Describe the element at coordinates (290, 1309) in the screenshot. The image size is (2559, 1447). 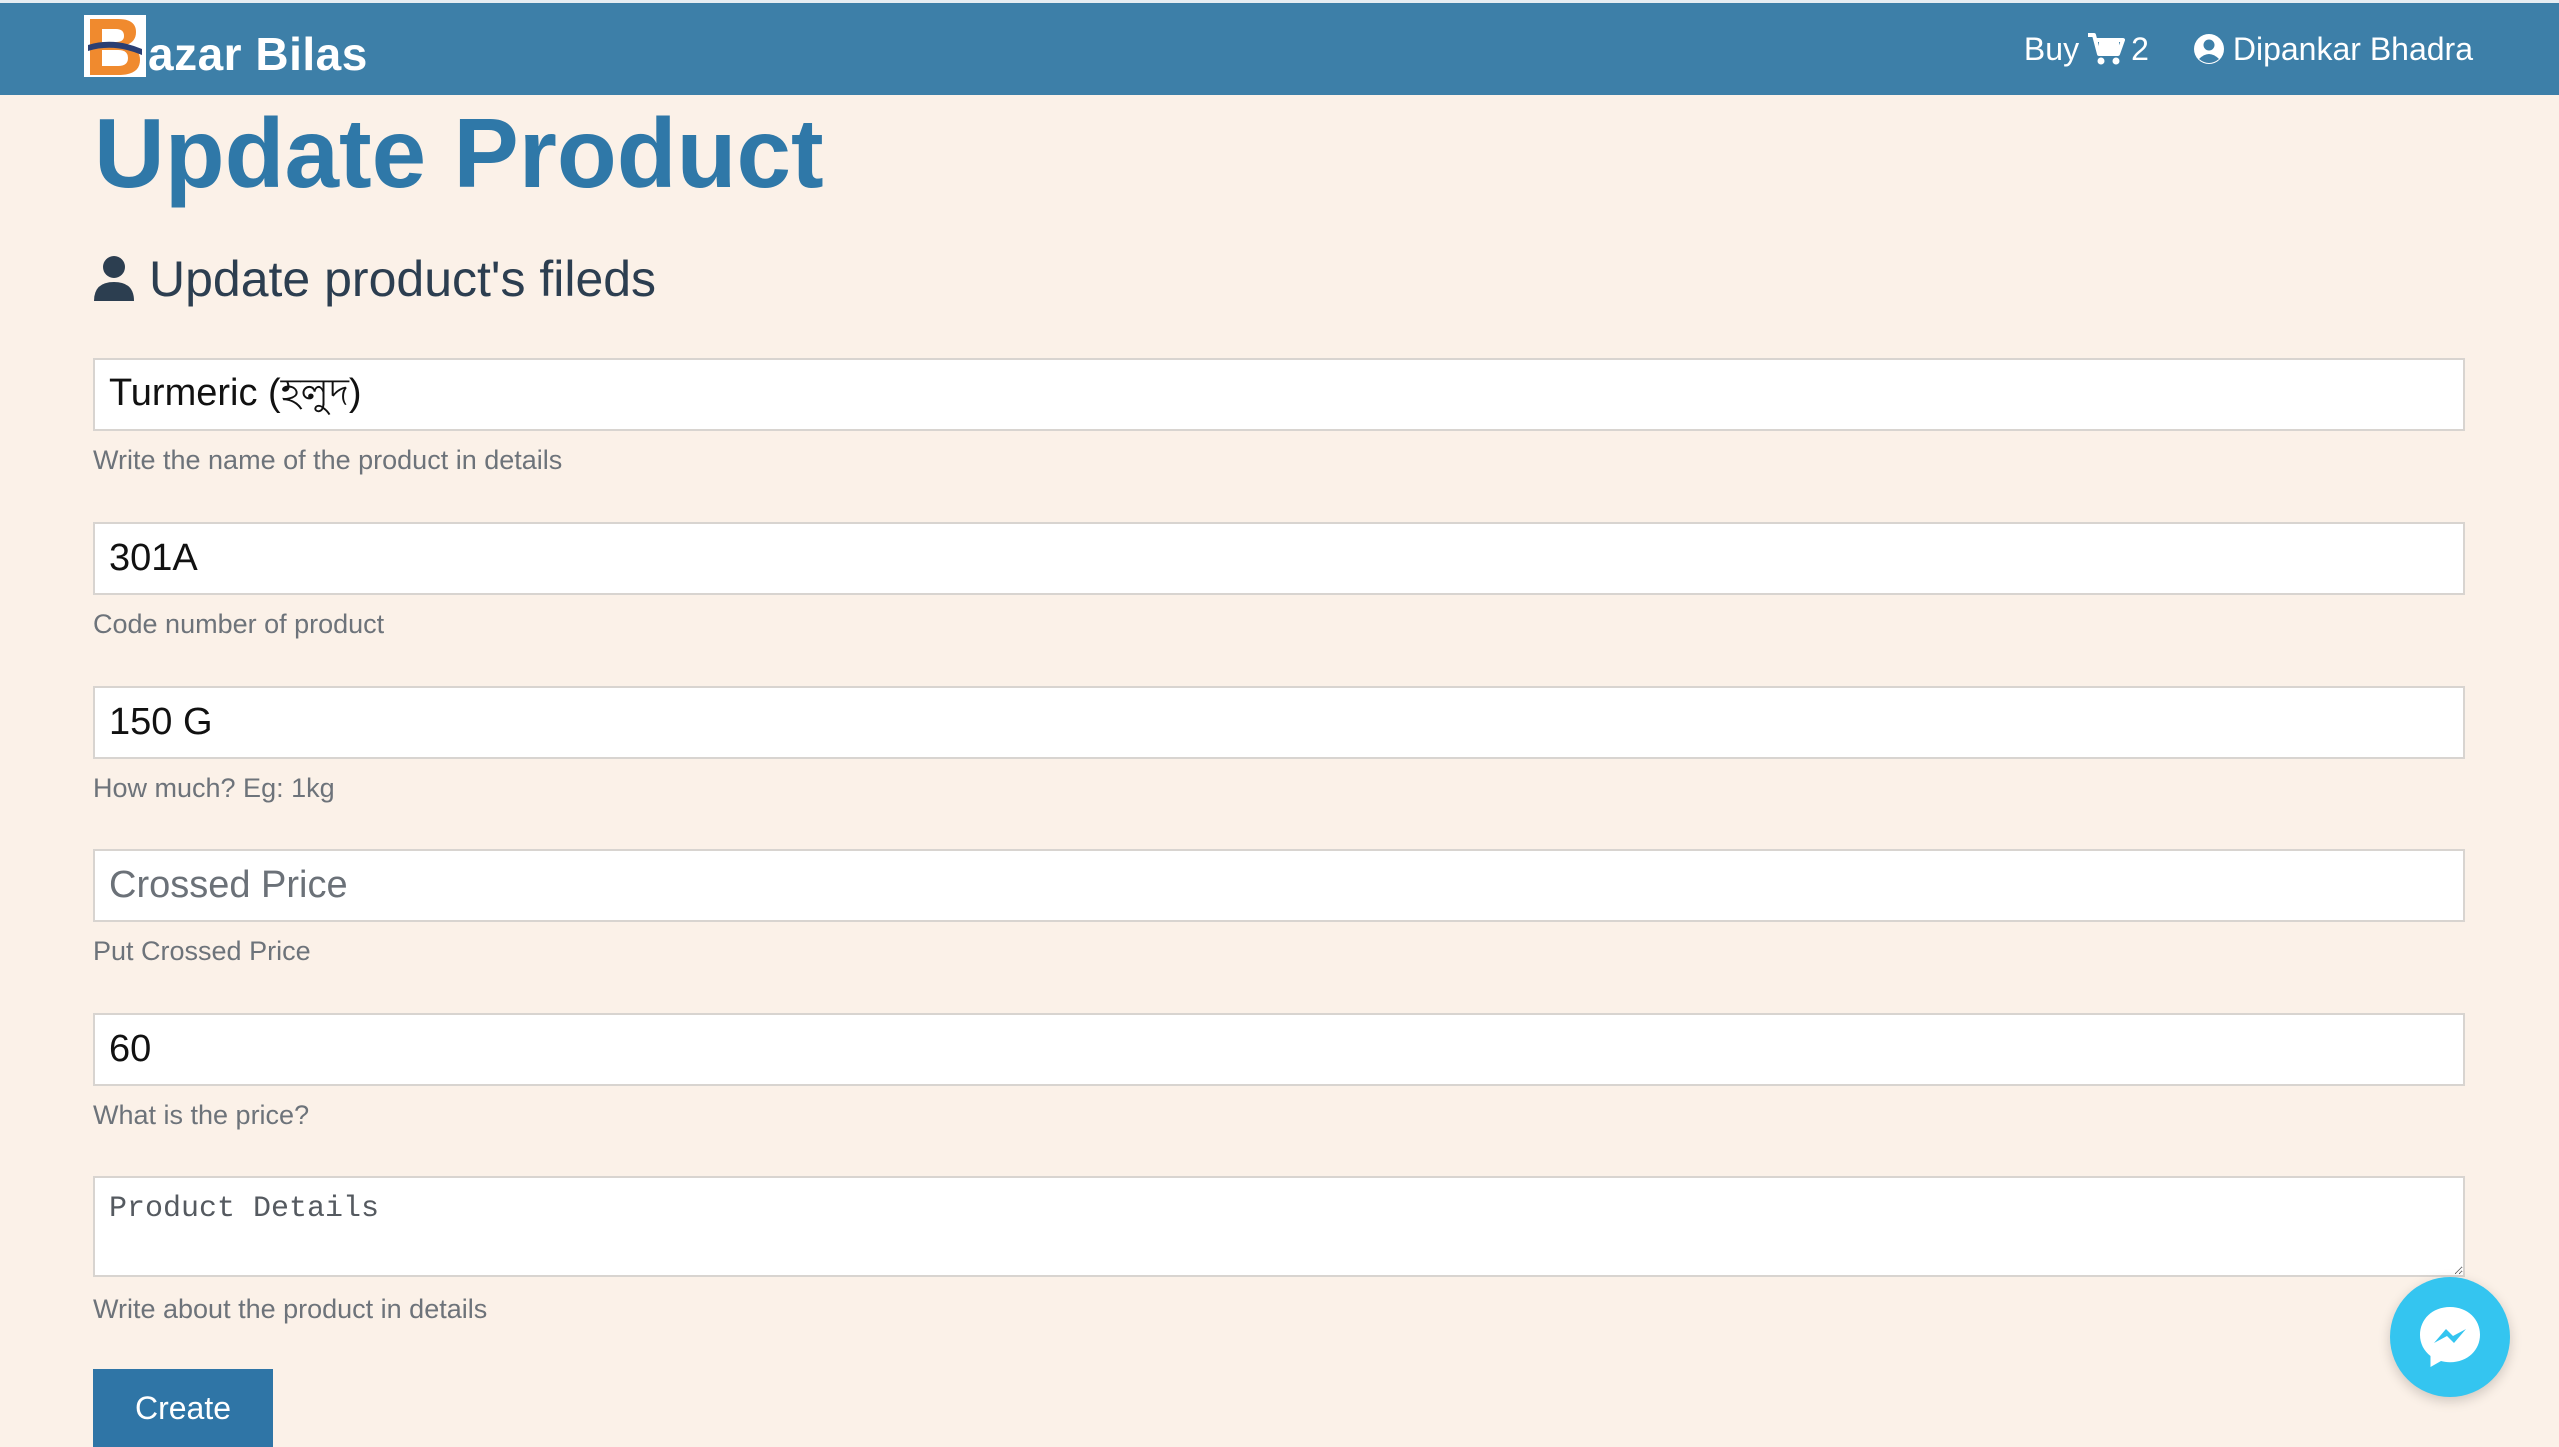
I see `product-details-help: Write about the product in details` at that location.